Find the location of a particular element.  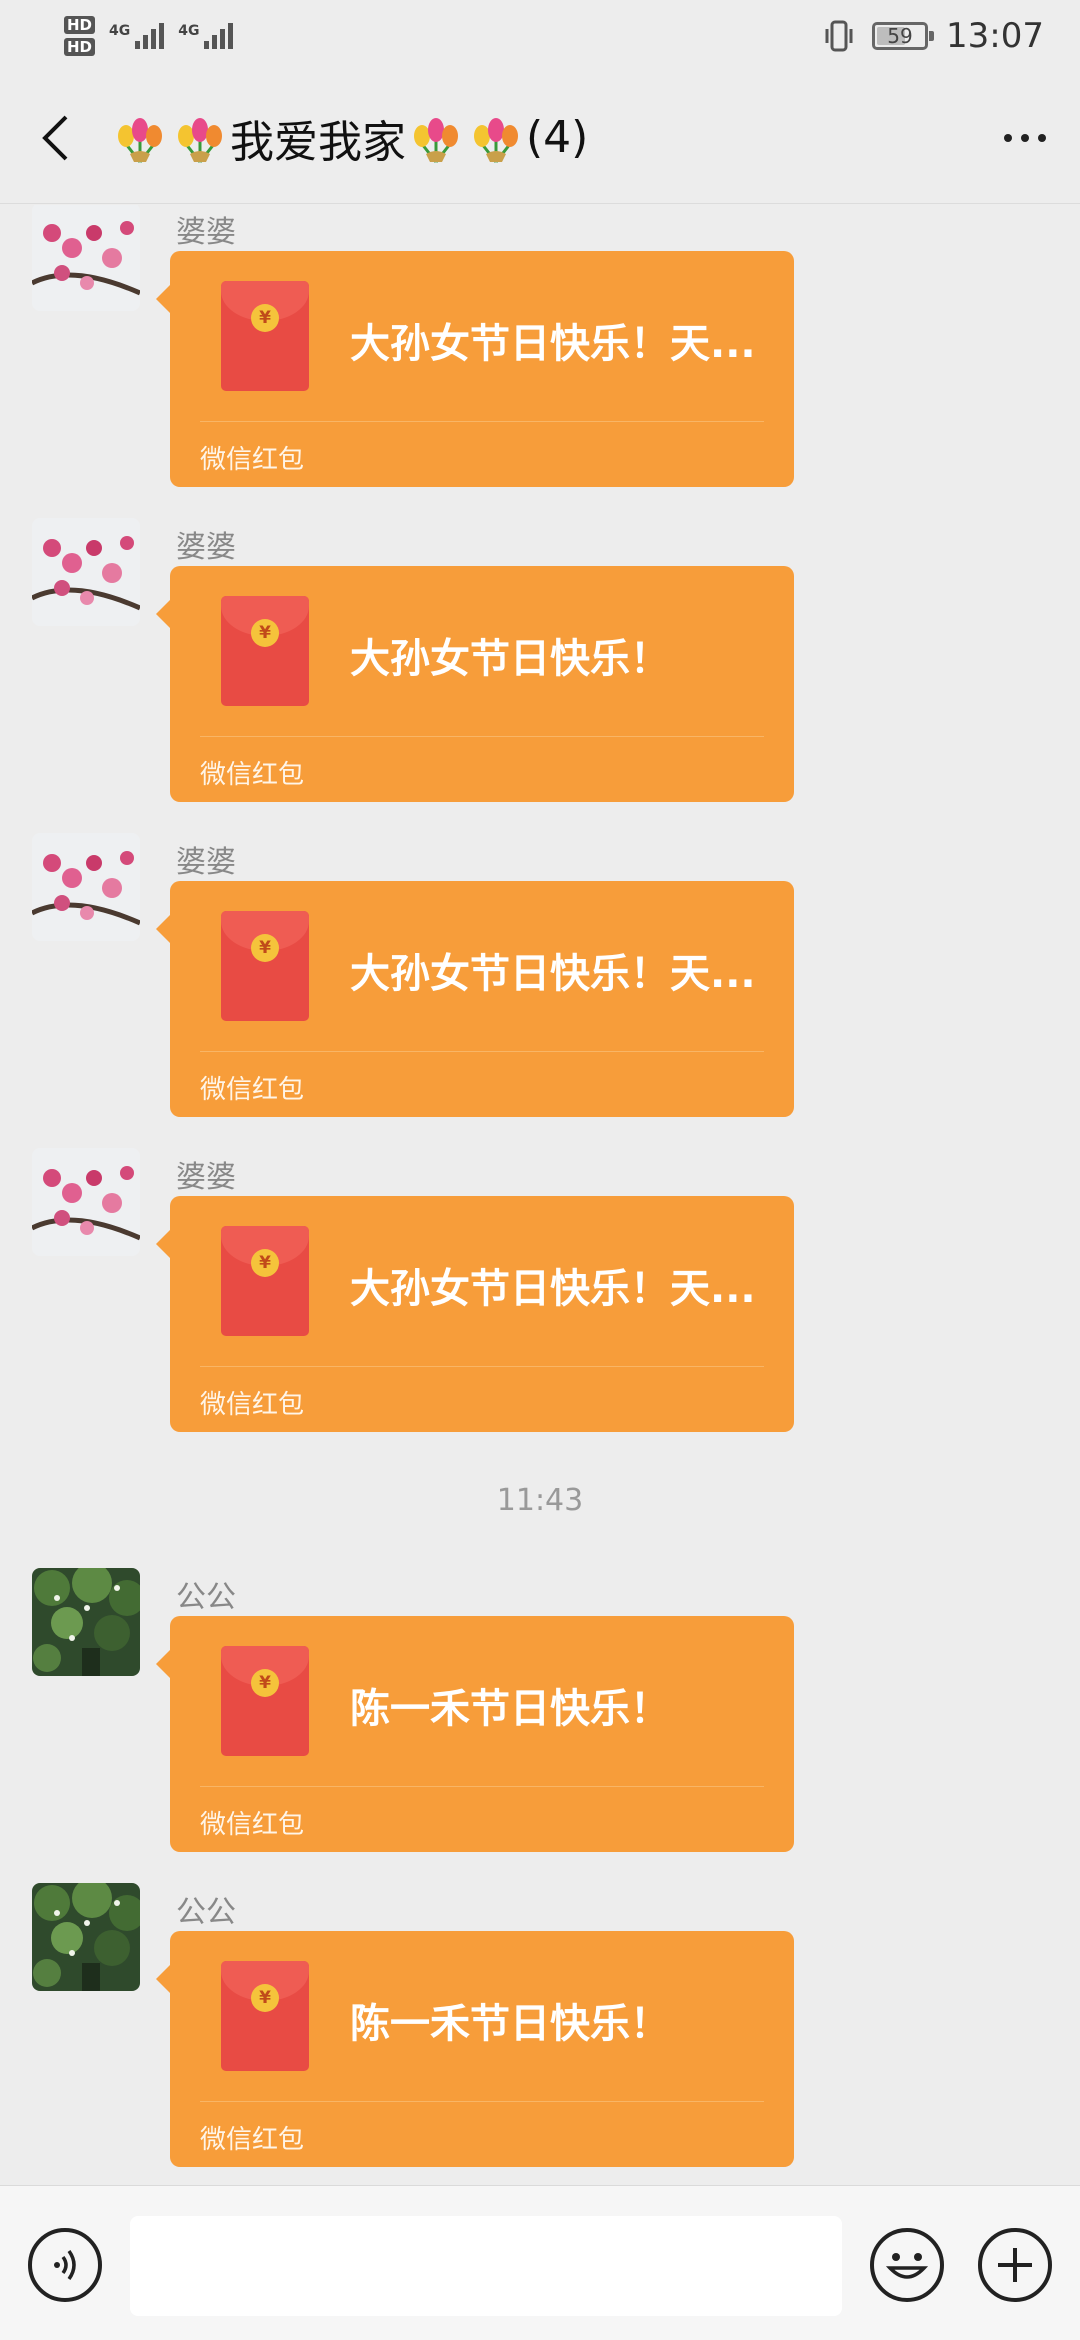

group-title: 我爱我家 (4) is located at coordinates (540, 138).